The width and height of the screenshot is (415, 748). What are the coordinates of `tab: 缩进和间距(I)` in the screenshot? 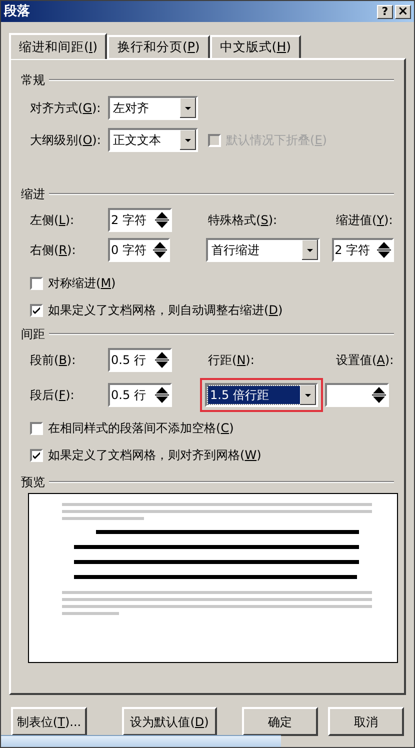 It's located at (58, 46).